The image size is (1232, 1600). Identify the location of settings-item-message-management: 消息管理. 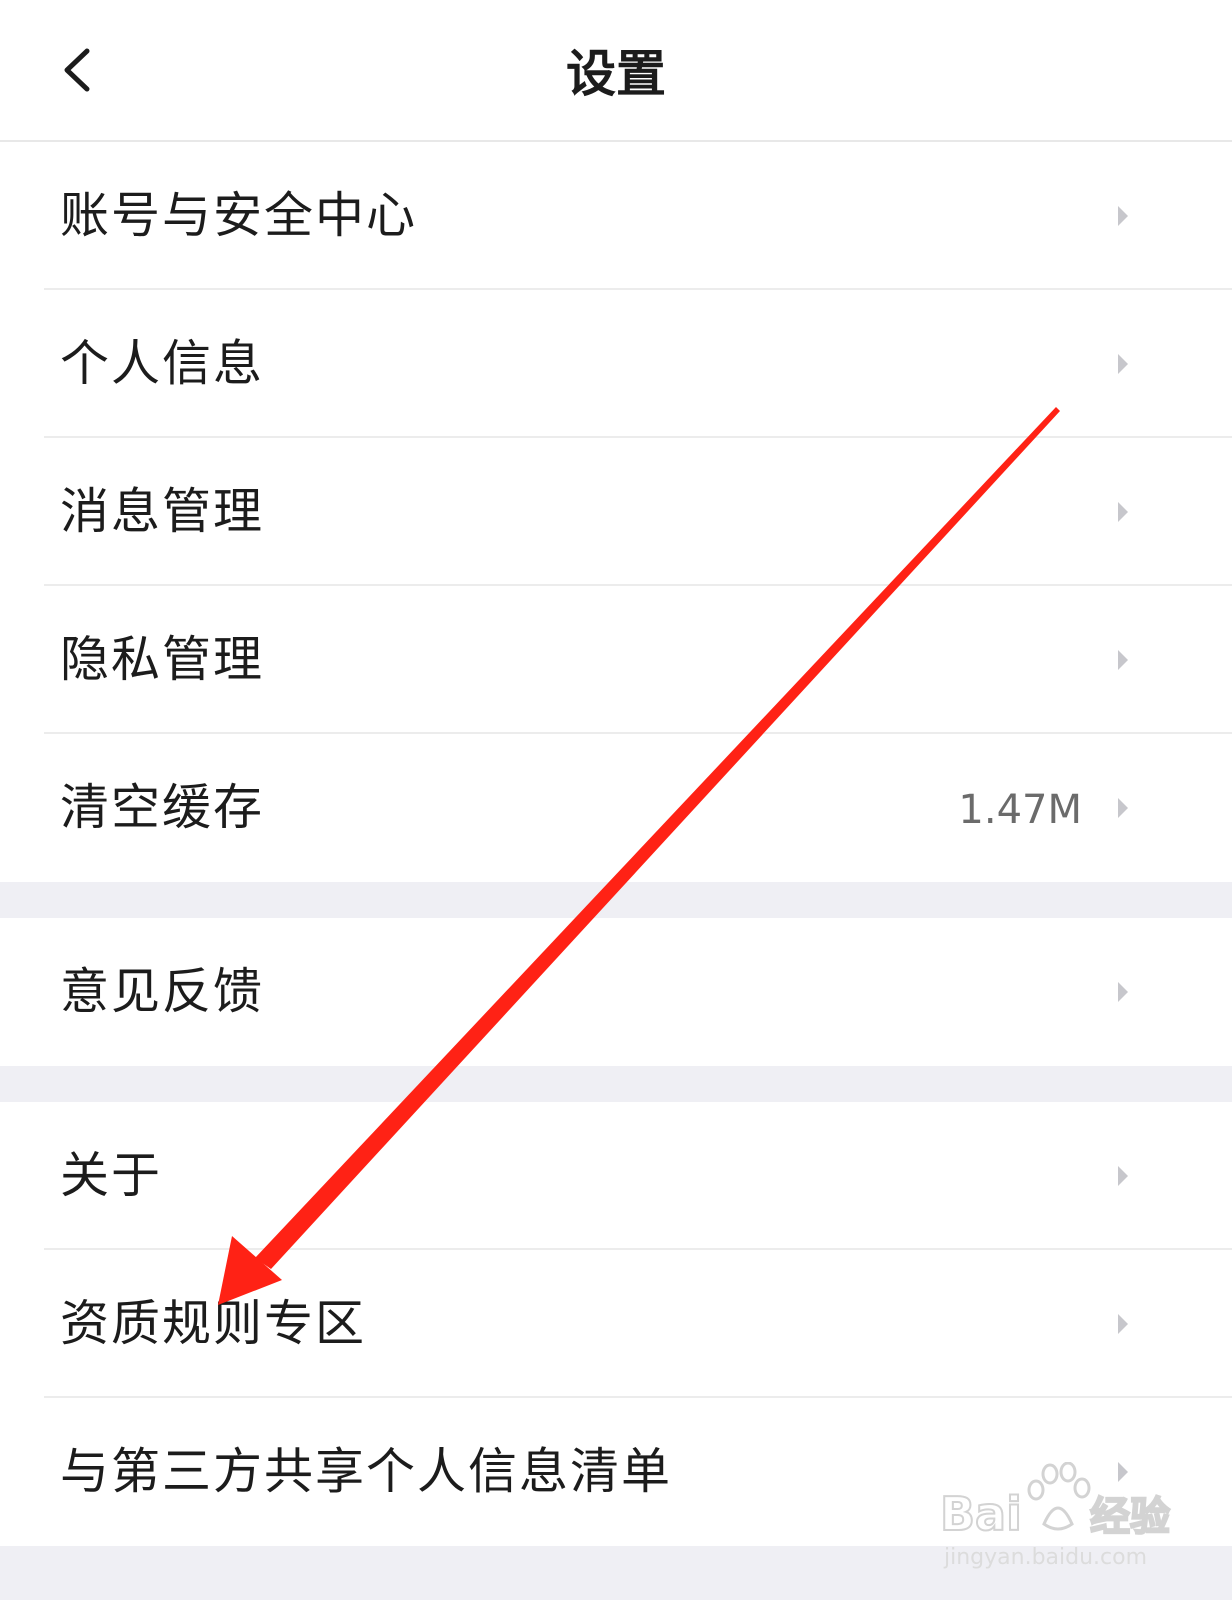
(616, 512).